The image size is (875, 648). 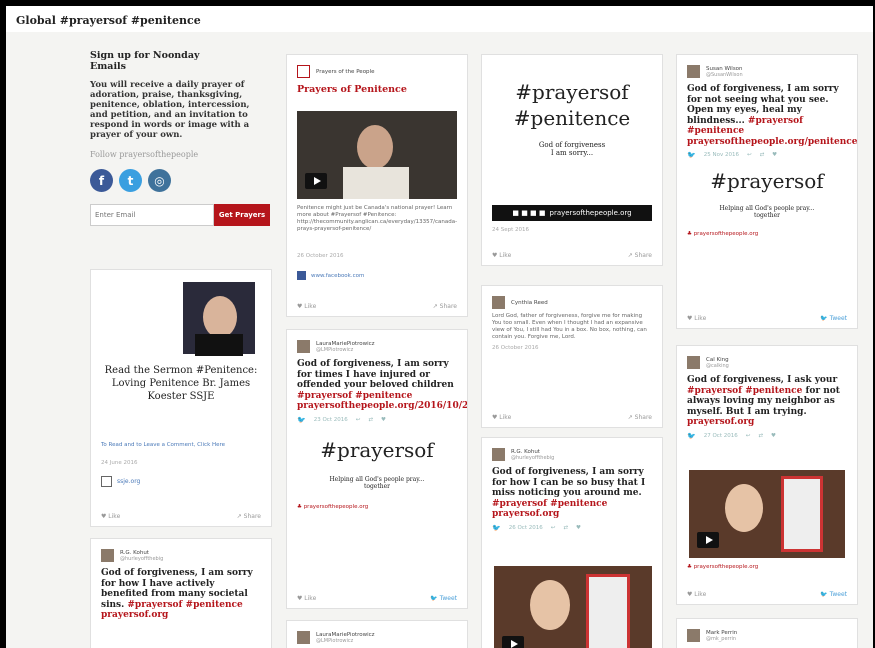 What do you see at coordinates (572, 213) in the screenshot?
I see `graphic-url-bar: ■ ■ ■ ■ prayersofthepeople.org` at bounding box center [572, 213].